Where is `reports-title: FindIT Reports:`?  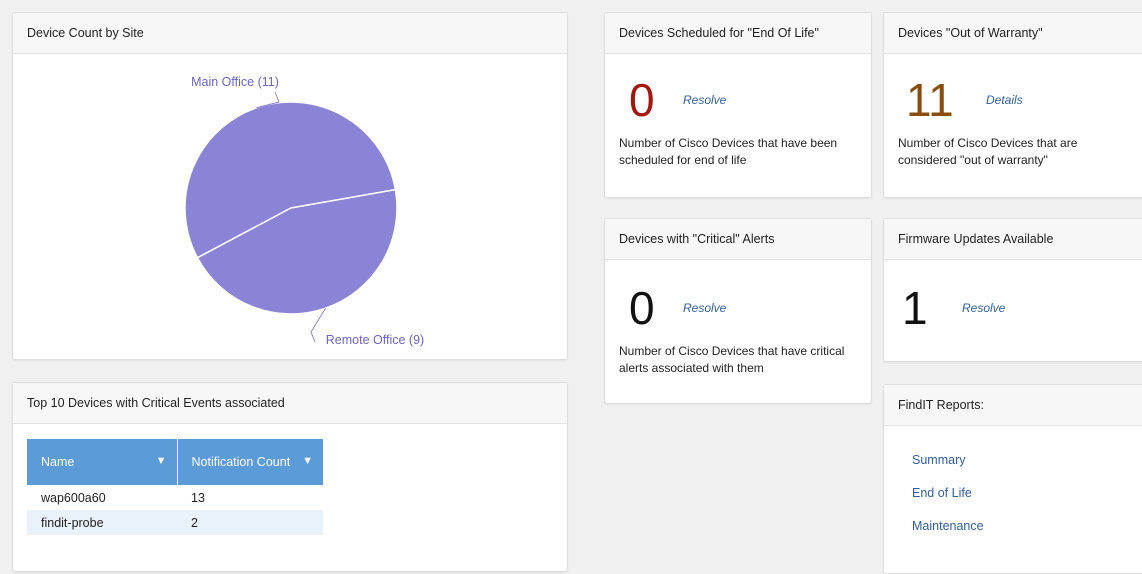
reports-title: FindIT Reports: is located at coordinates (1013, 405).